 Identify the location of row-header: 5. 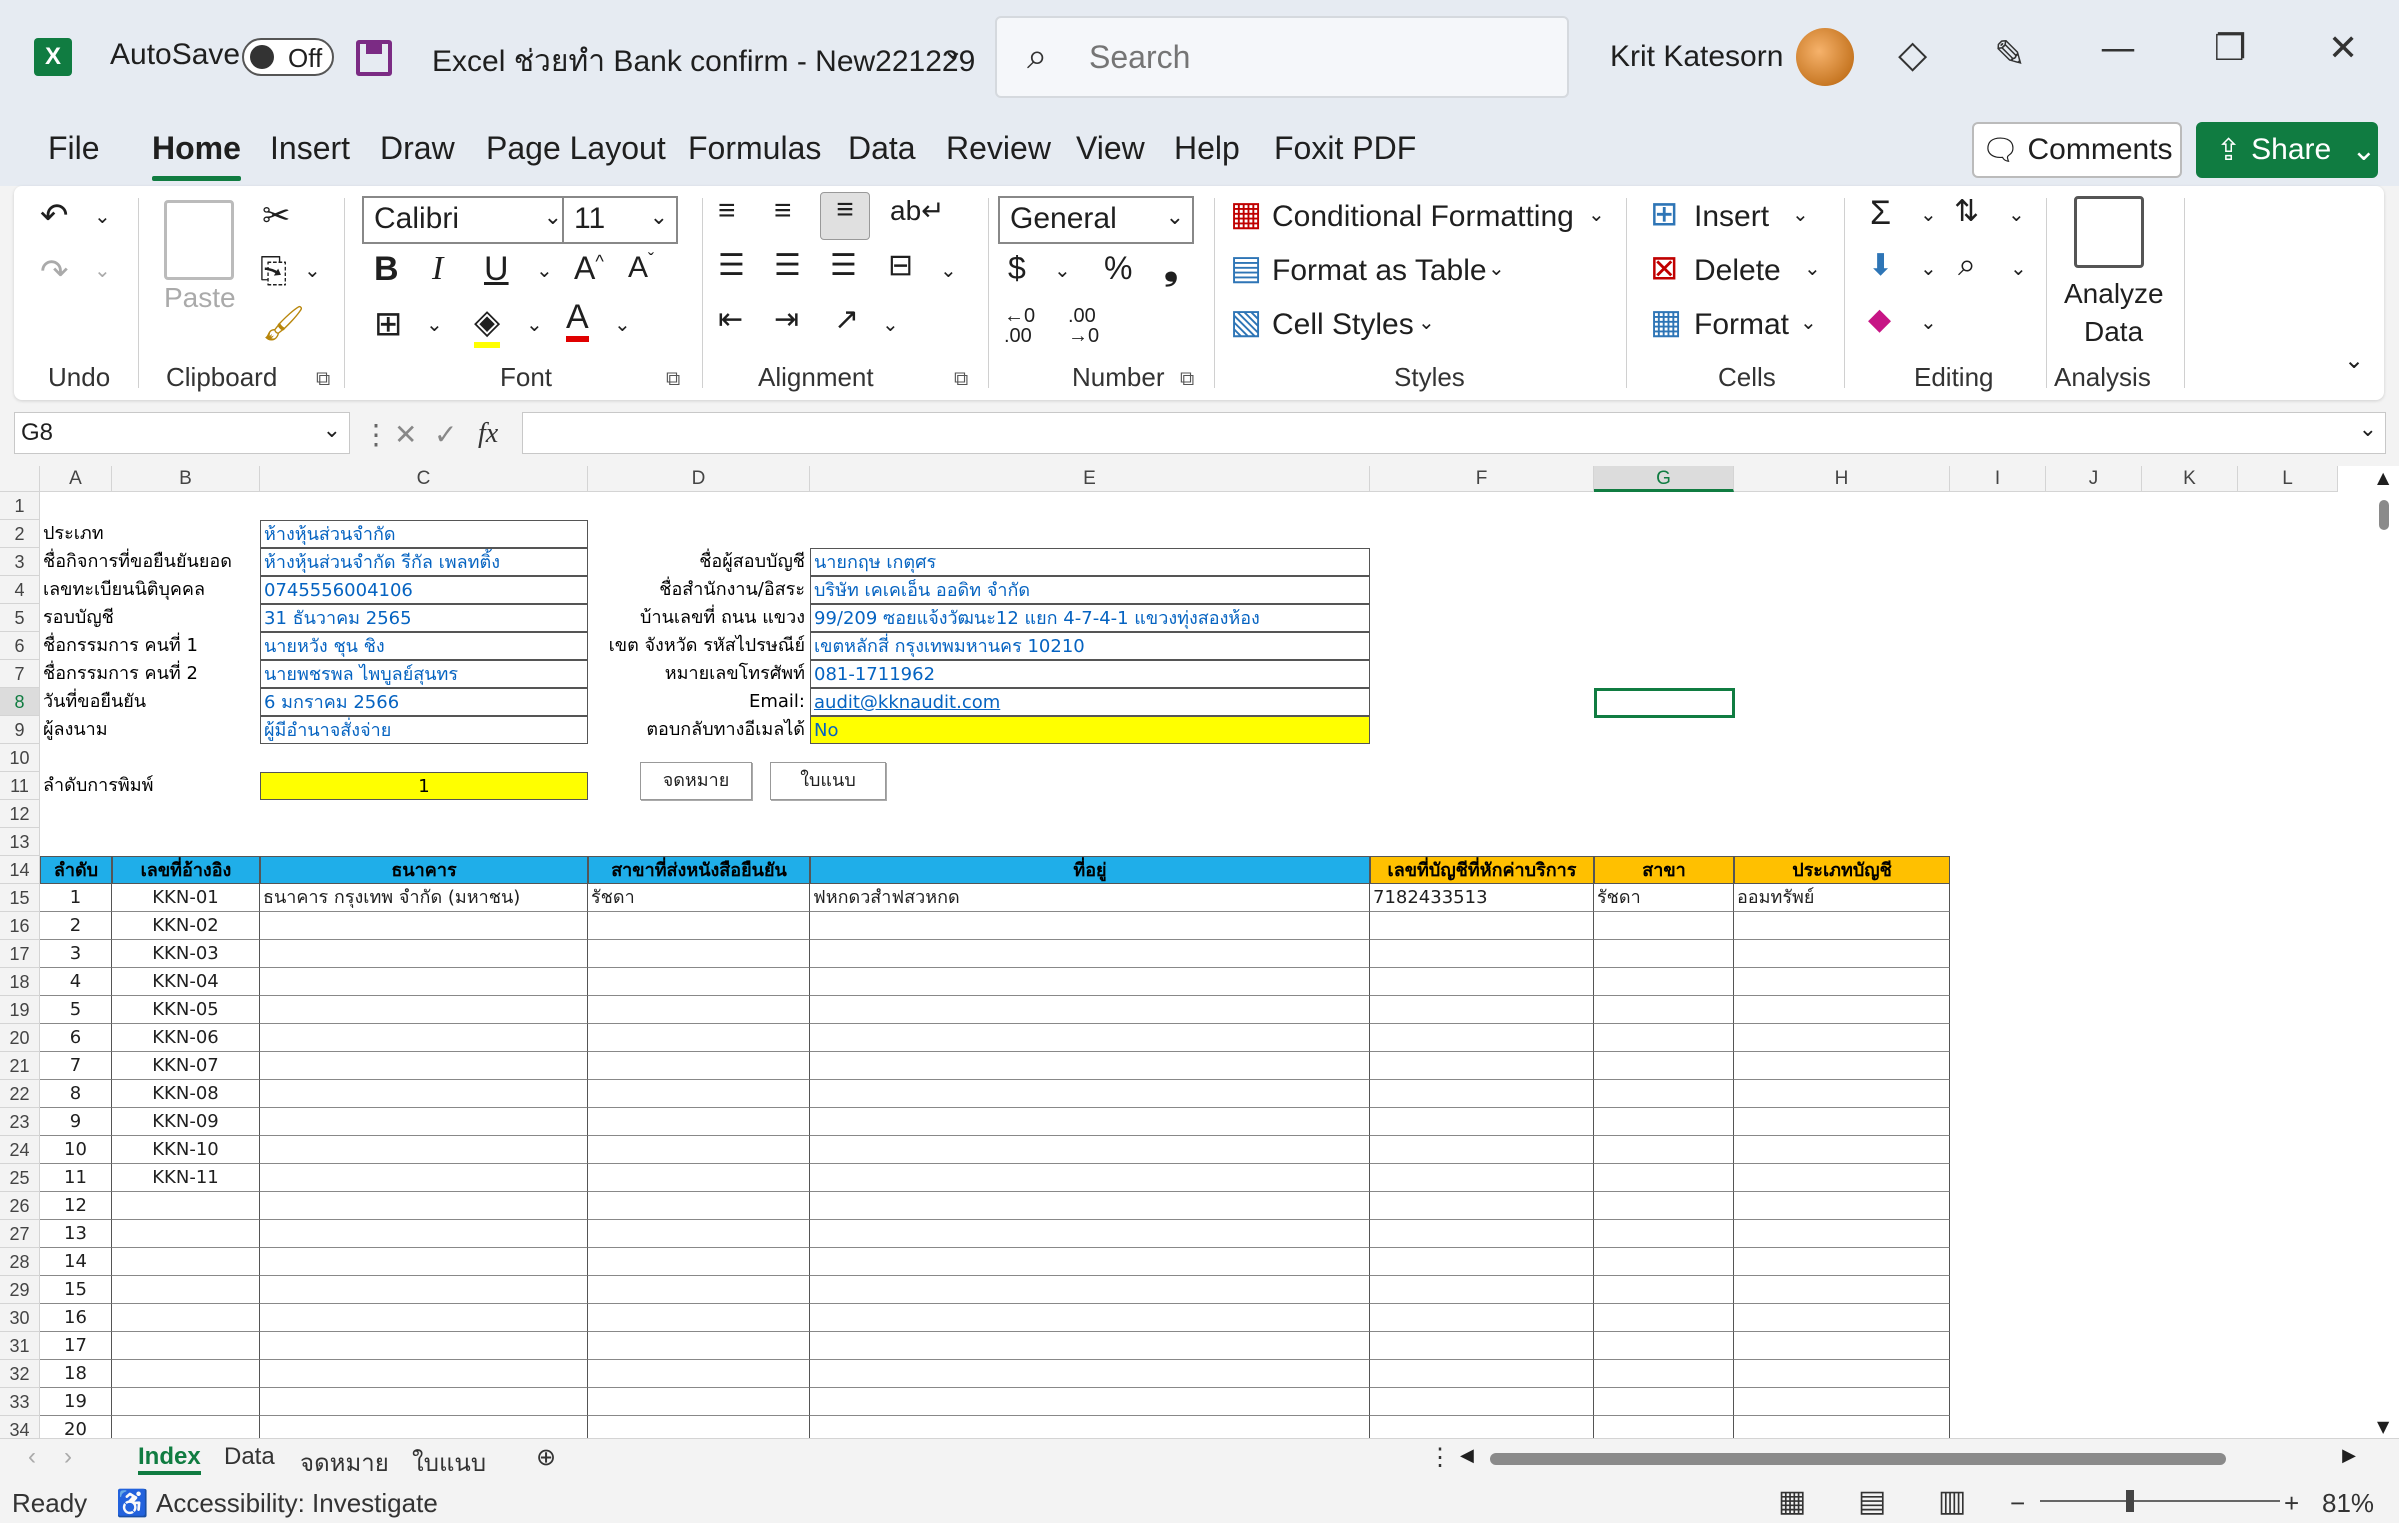
(20, 618).